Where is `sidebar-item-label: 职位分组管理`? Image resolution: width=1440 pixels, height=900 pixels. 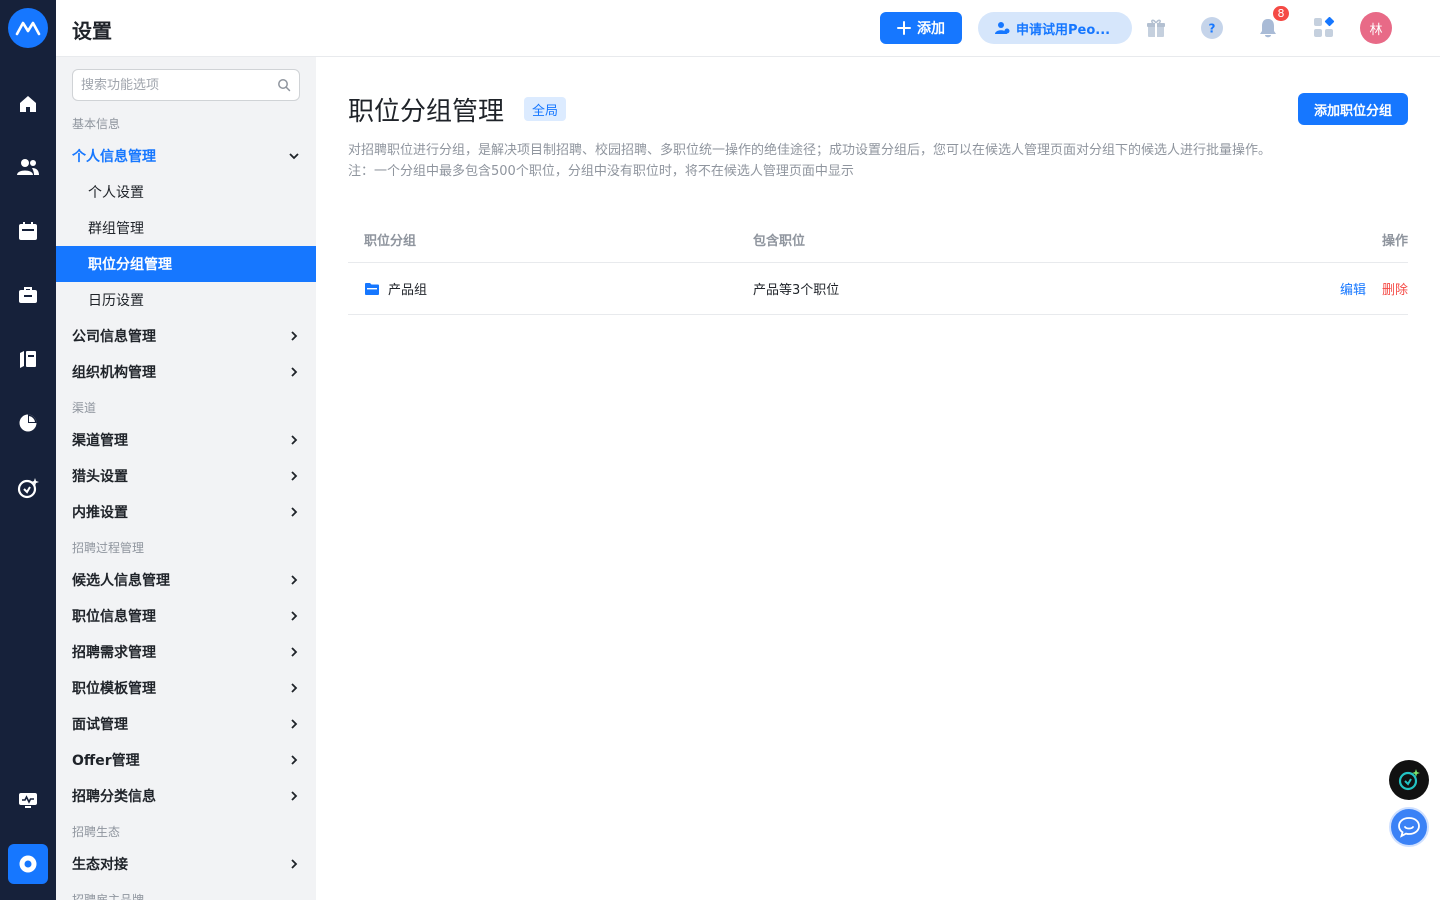
sidebar-item-label: 职位分组管理 is located at coordinates (130, 265).